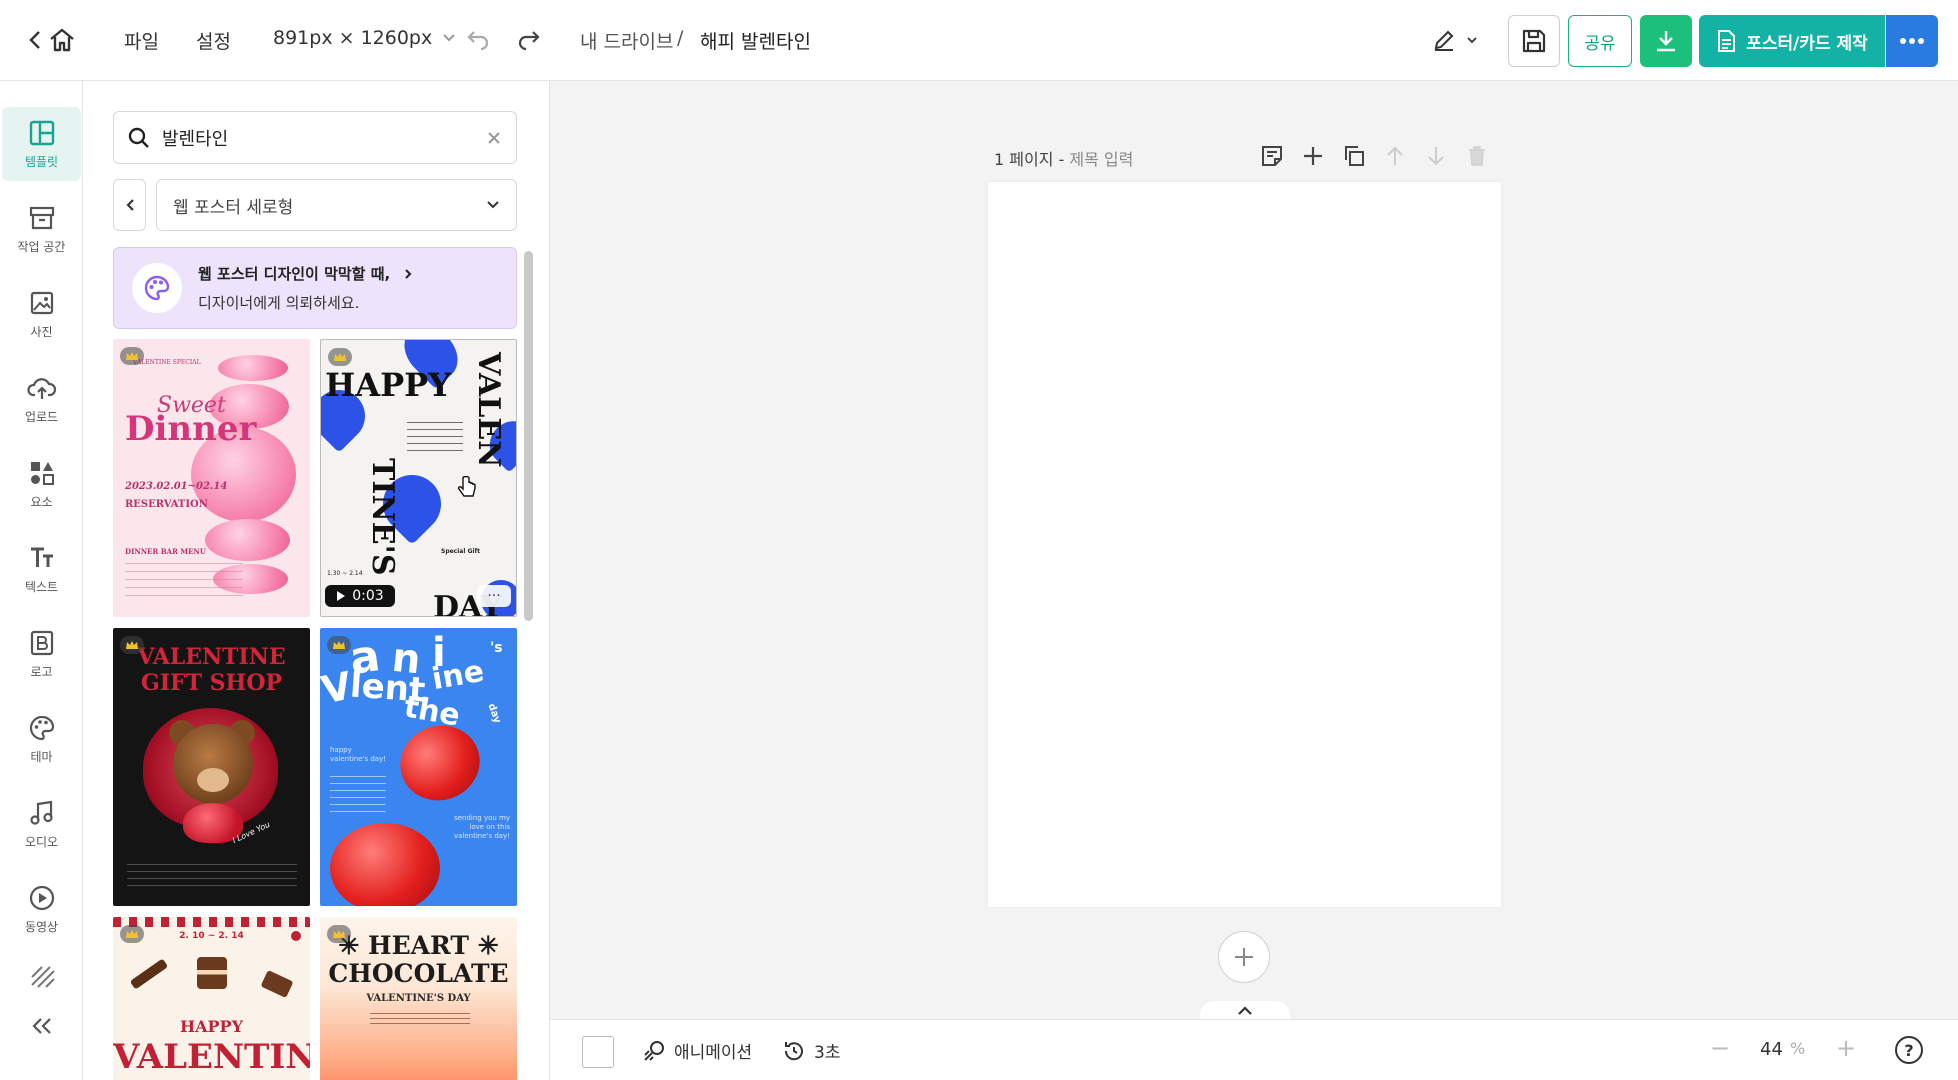 Image resolution: width=1958 pixels, height=1080 pixels. Describe the element at coordinates (315, 288) in the screenshot. I see `designer-request-banner: 웹 포스터 디자인이 막막할 때, 디자이너에게 의뢰하세요.` at that location.